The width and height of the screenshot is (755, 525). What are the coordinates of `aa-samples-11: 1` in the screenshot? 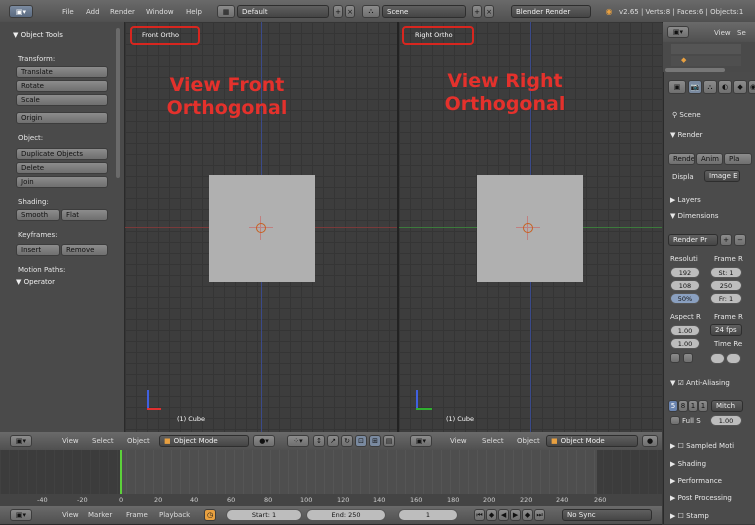 It's located at (693, 406).